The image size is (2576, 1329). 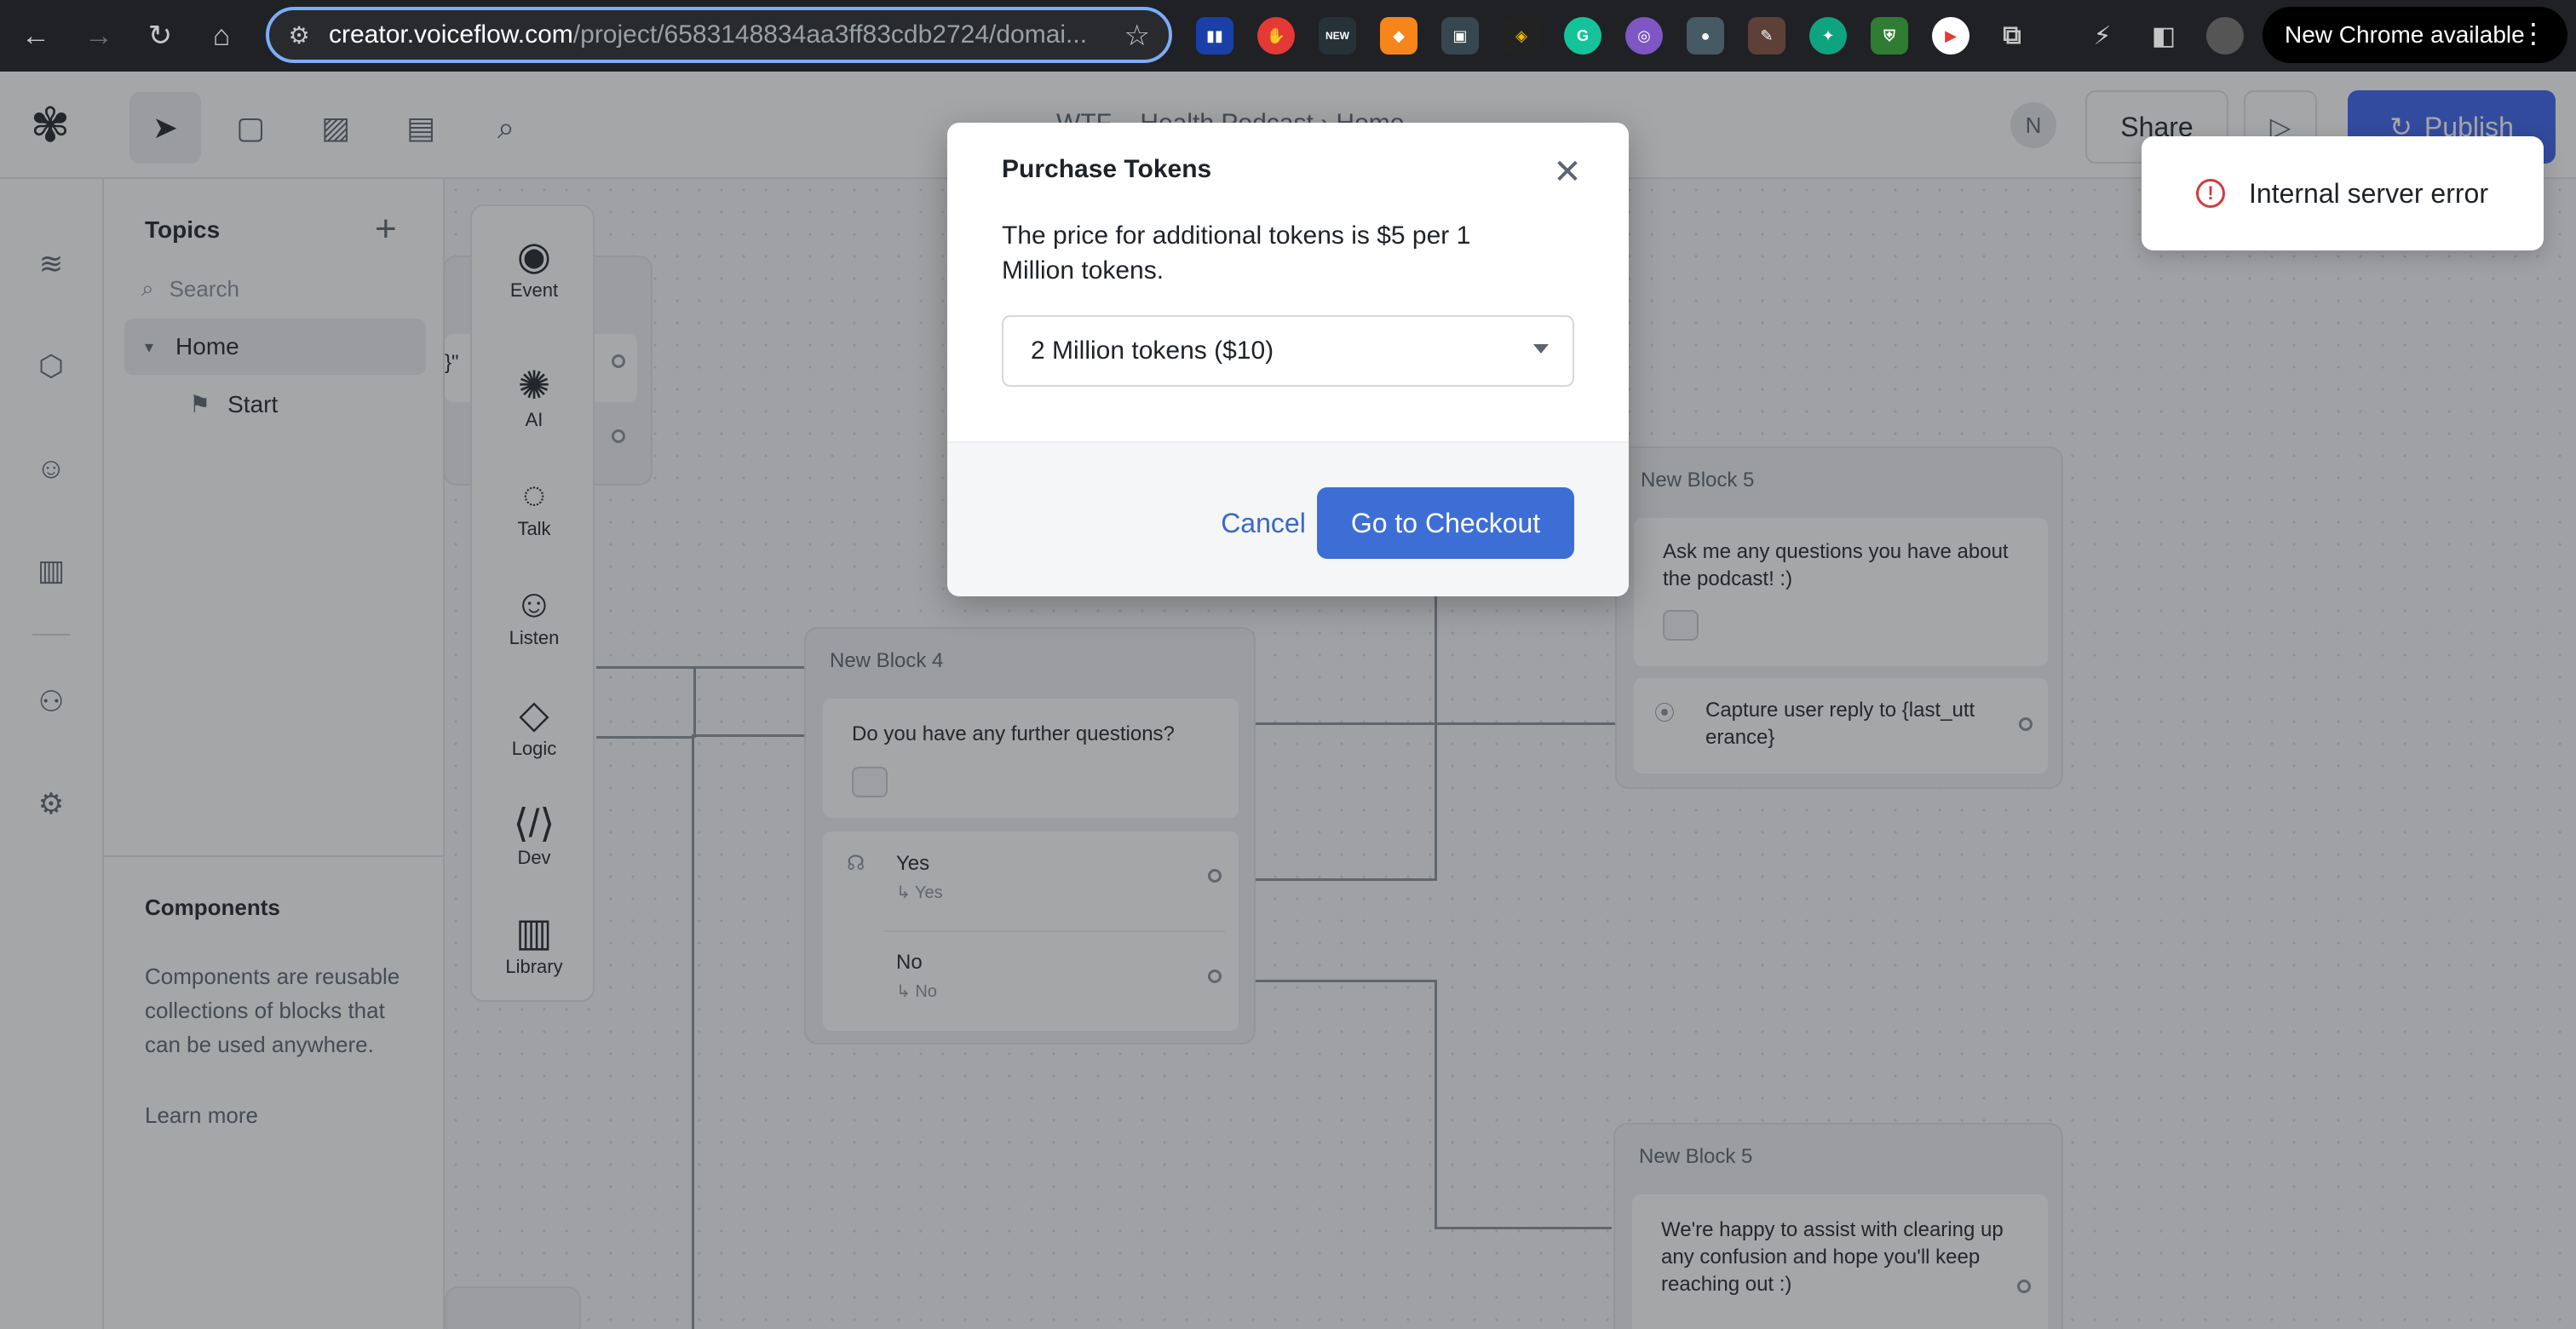 What do you see at coordinates (2225, 36) in the screenshot?
I see `profile-avatar` at bounding box center [2225, 36].